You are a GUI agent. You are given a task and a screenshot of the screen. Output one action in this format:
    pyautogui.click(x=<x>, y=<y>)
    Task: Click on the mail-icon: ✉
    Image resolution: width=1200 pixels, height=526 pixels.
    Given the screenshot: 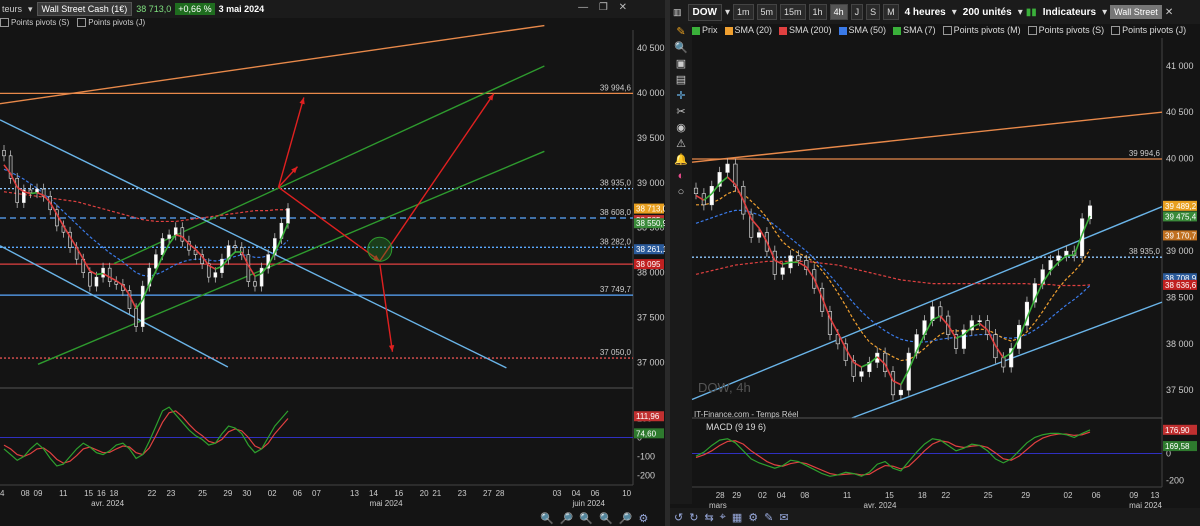 What is the action you would take?
    pyautogui.click(x=783, y=517)
    